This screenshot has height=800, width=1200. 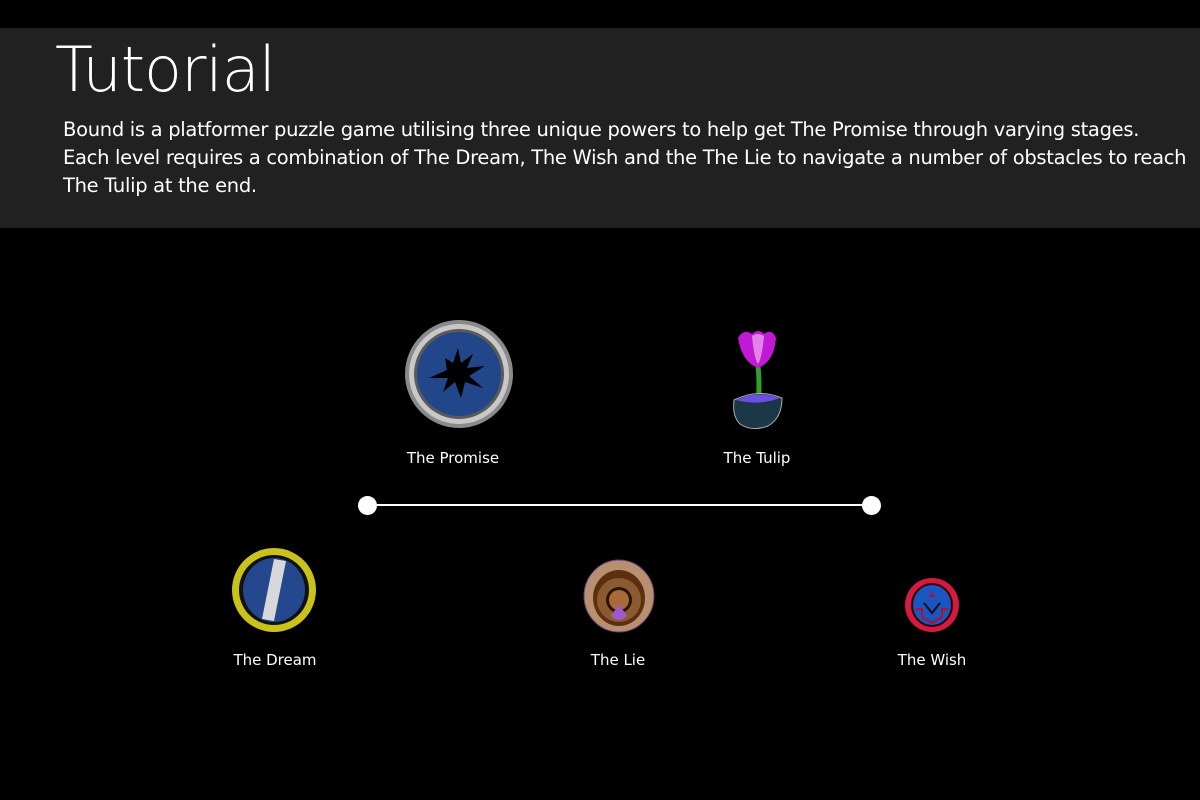 What do you see at coordinates (165, 69) in the screenshot?
I see `page-title: Tutorial` at bounding box center [165, 69].